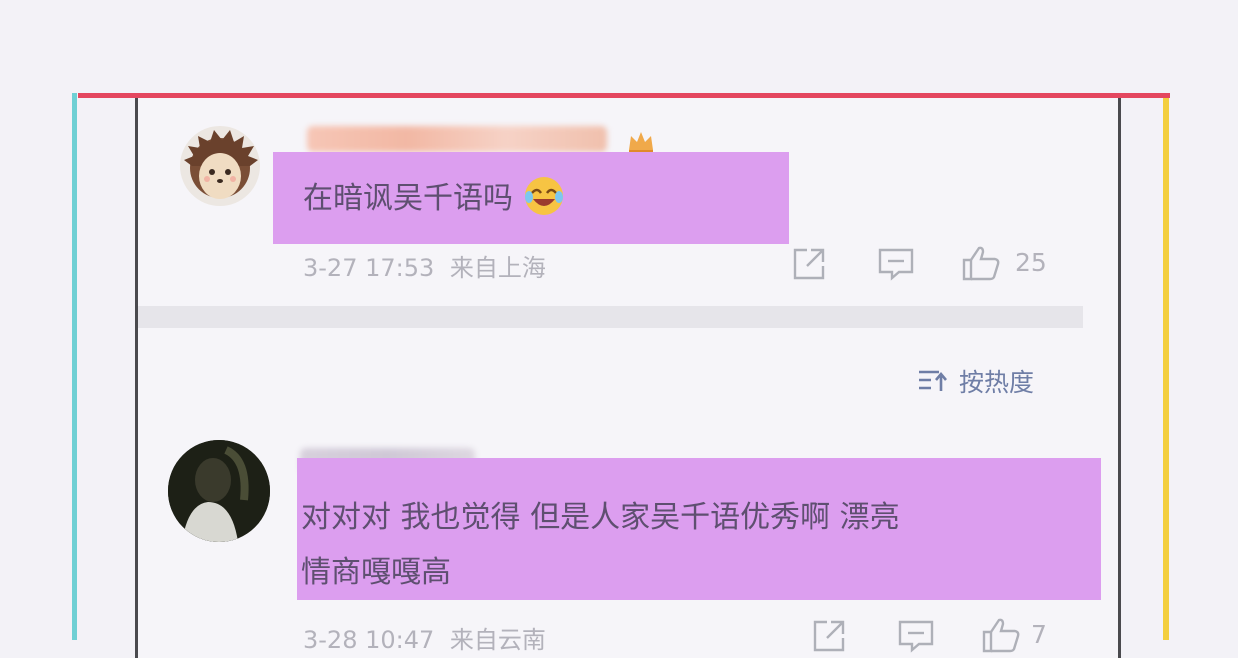 Image resolution: width=1238 pixels, height=658 pixels. What do you see at coordinates (497, 640) in the screenshot?
I see `comment-location: 来自云南` at bounding box center [497, 640].